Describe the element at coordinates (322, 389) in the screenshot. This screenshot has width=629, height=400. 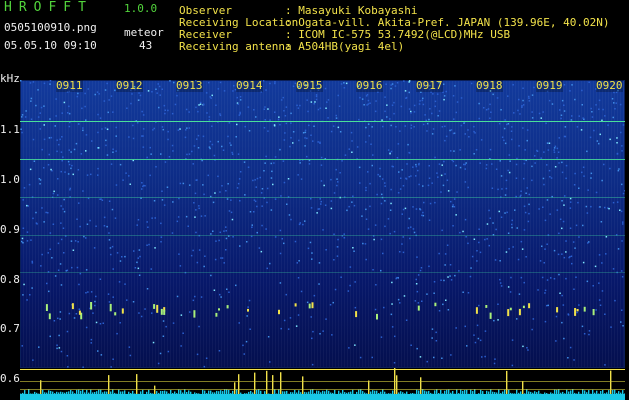
I see `level-line-low` at that location.